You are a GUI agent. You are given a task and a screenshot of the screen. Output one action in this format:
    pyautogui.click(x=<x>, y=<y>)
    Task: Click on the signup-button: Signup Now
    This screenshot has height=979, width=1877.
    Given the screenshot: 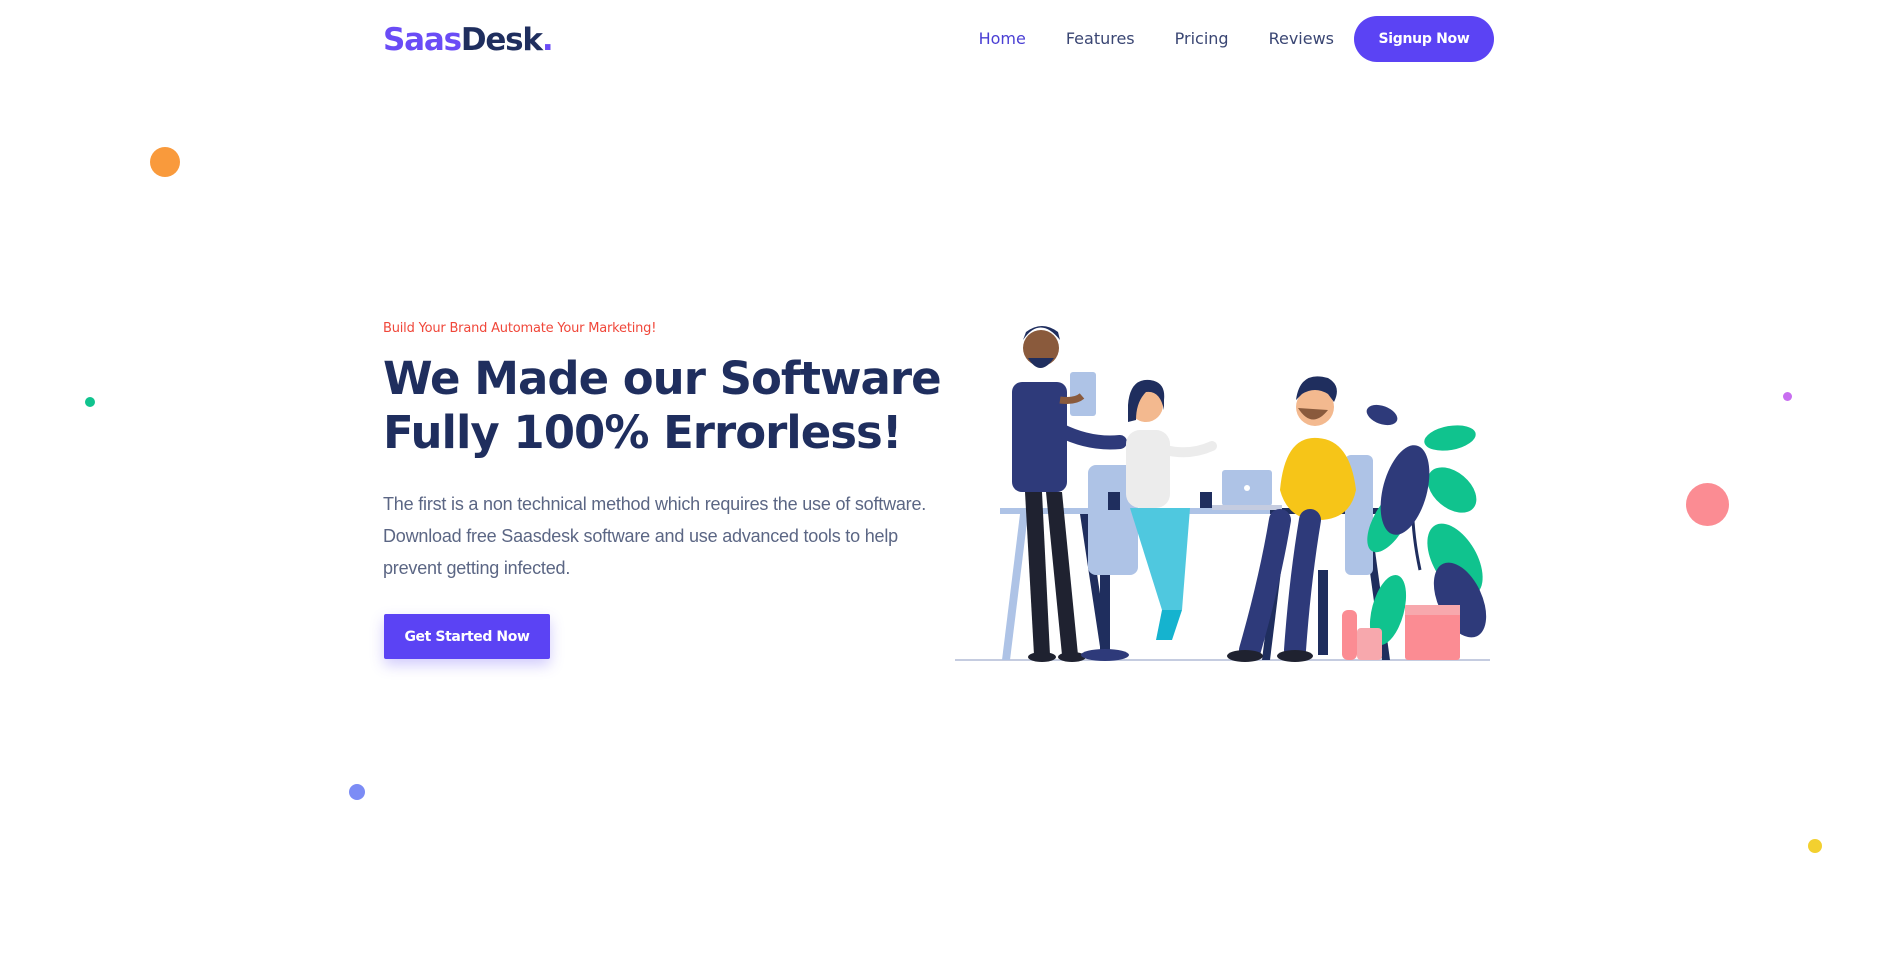 What is the action you would take?
    pyautogui.click(x=1424, y=39)
    